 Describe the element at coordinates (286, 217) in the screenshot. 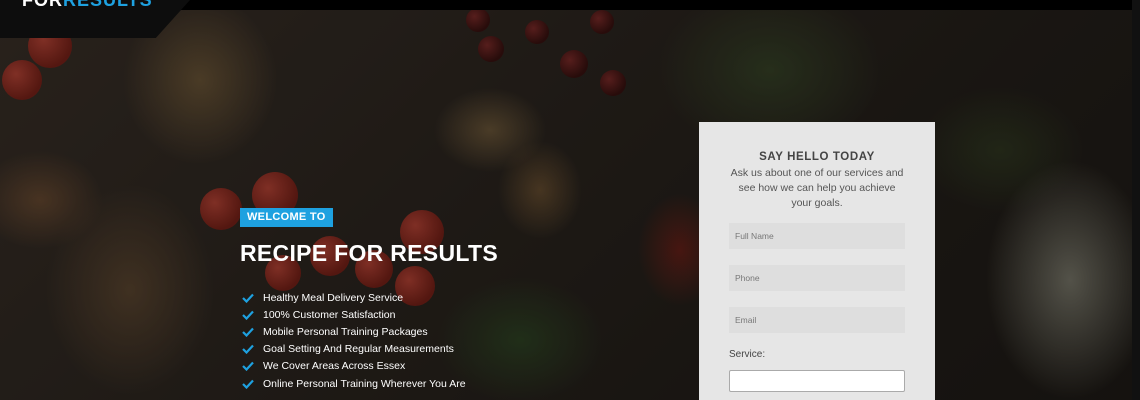

I see `welcome-badge: WELCOME TO` at that location.